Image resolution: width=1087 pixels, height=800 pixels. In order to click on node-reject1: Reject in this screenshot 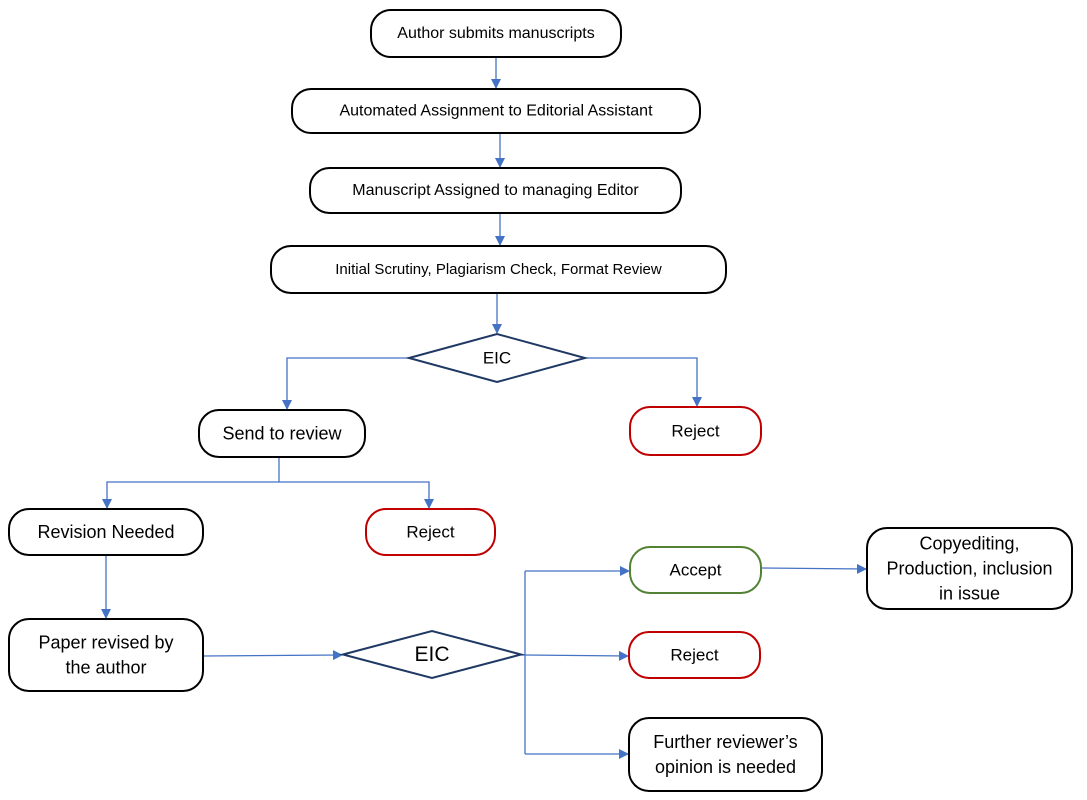, I will do `click(695, 431)`.